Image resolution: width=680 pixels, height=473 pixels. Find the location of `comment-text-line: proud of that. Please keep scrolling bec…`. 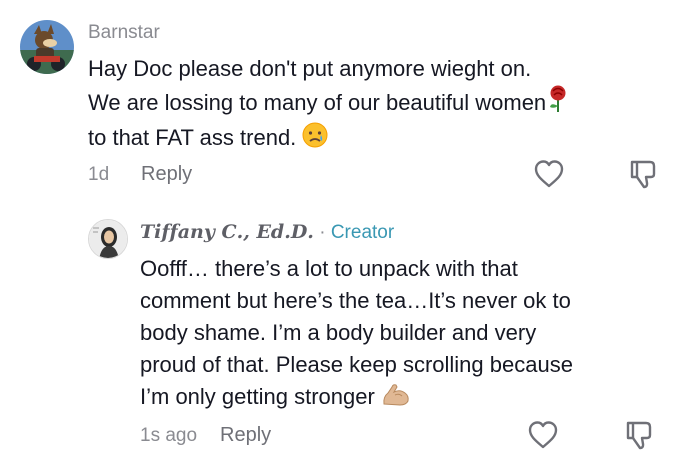

comment-text-line: proud of that. Please keep scrolling bec… is located at coordinates (356, 364).